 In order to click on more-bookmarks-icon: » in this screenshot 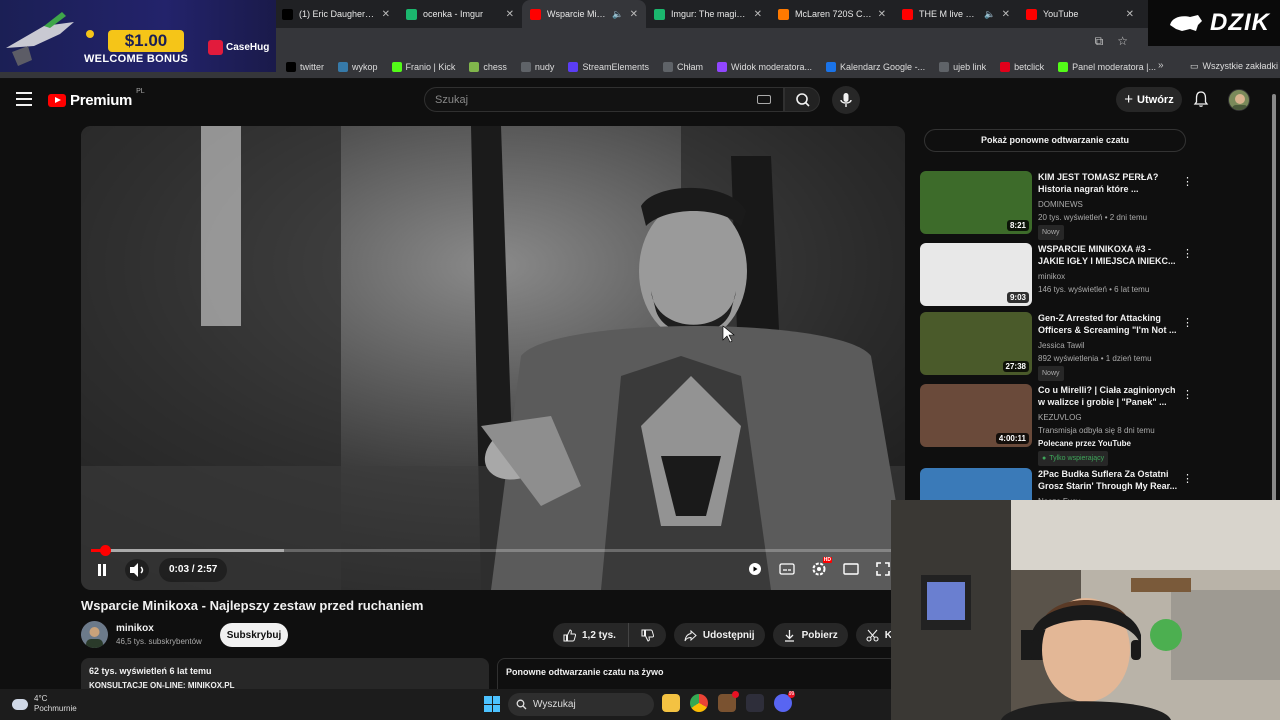, I will do `click(1161, 65)`.